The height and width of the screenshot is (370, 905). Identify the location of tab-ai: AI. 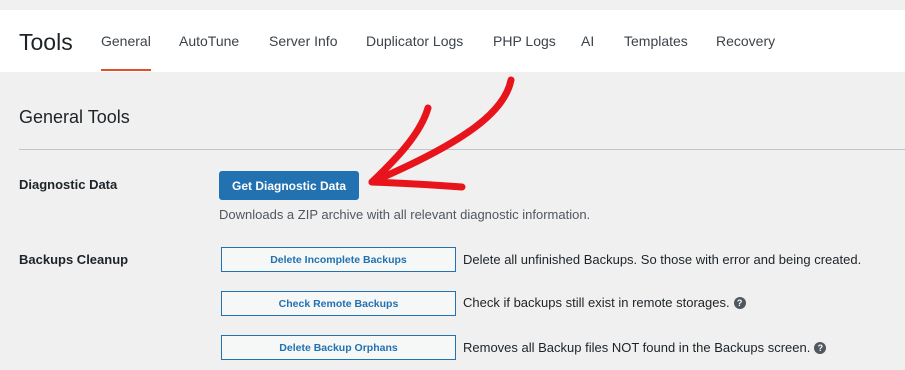
(587, 41).